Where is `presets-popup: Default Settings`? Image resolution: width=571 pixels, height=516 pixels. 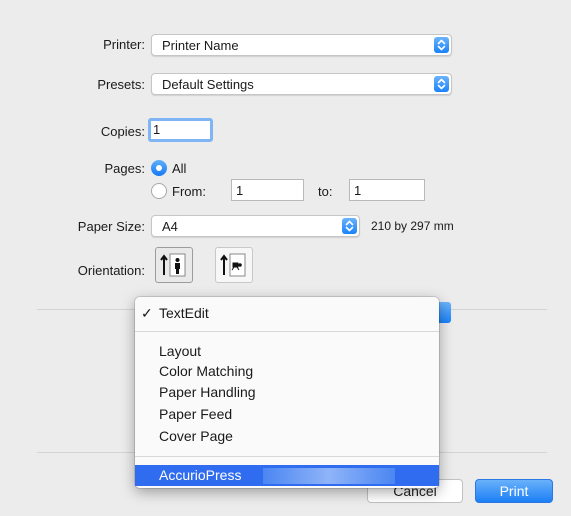 presets-popup: Default Settings is located at coordinates (301, 84).